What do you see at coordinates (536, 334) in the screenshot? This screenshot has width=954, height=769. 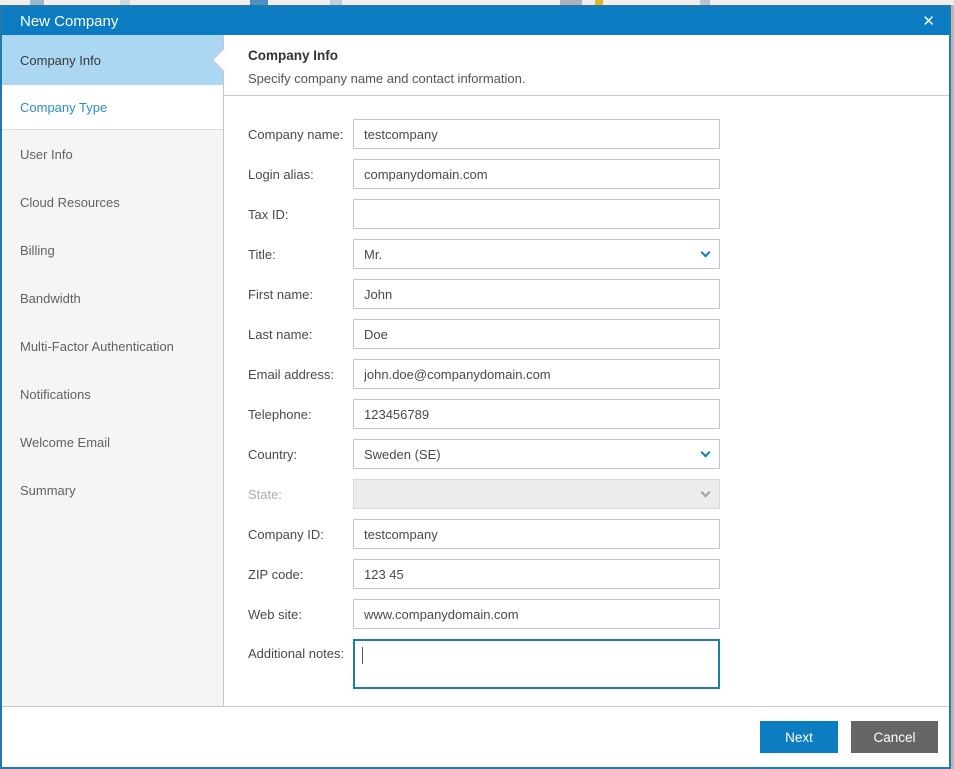 I see `last-name-input` at bounding box center [536, 334].